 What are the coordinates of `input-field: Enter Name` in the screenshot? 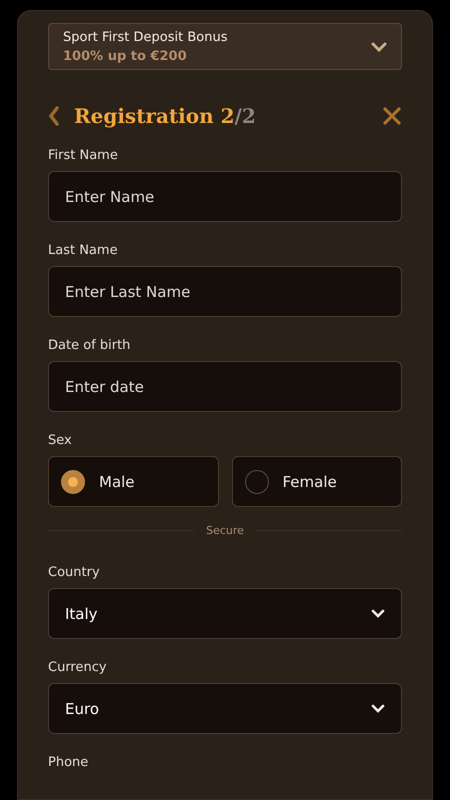 It's located at (225, 196).